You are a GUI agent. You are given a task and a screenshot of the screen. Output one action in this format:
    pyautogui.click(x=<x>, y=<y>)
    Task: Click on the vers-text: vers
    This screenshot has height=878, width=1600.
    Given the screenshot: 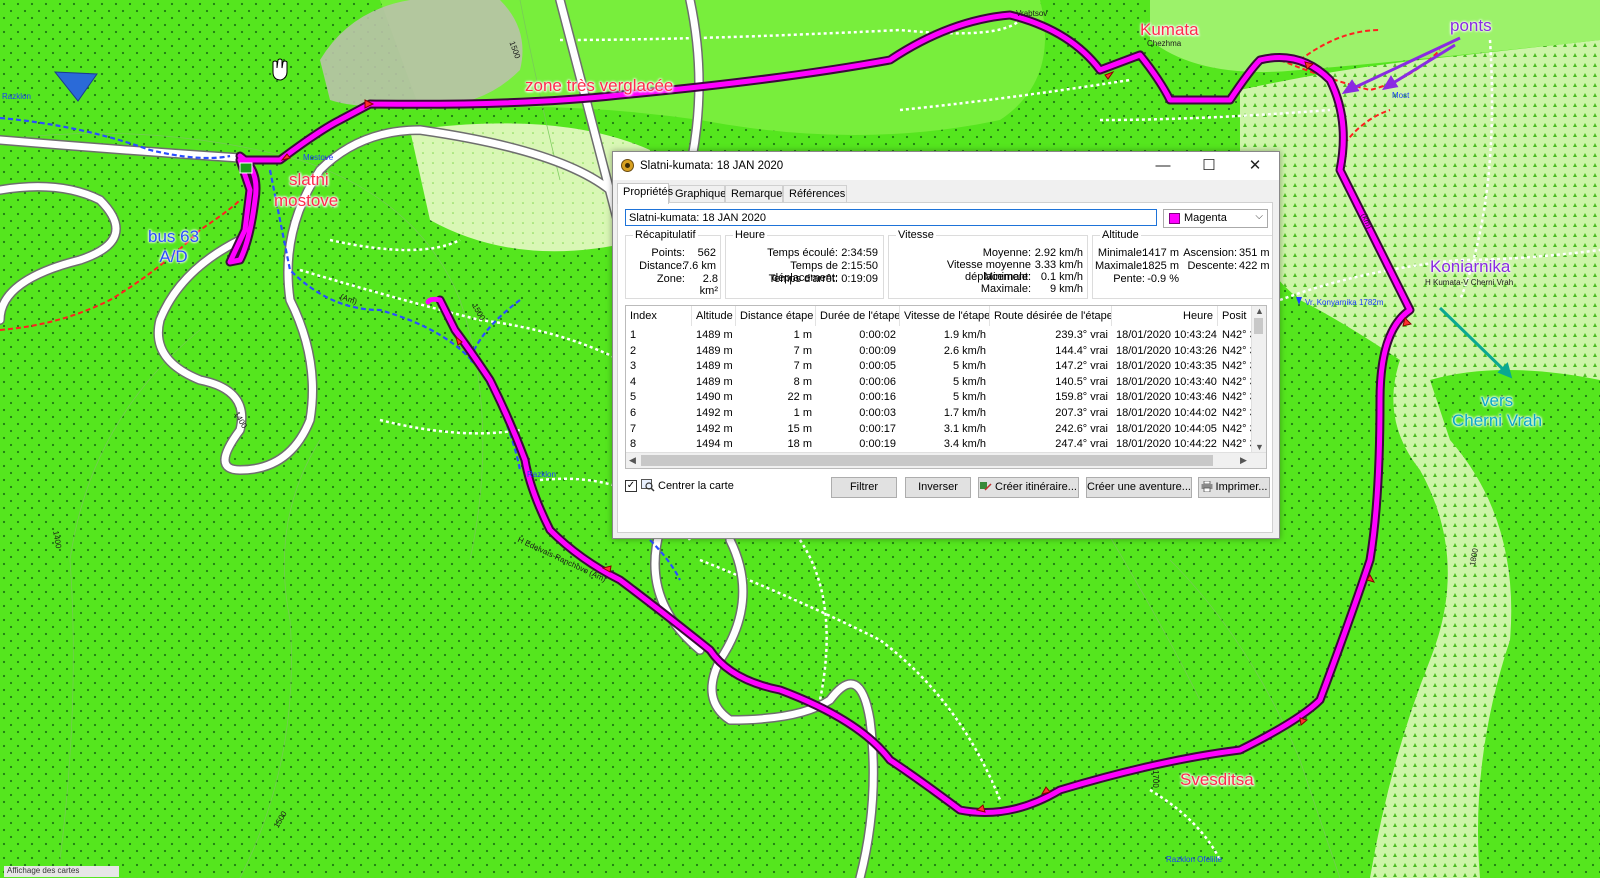 What is the action you would take?
    pyautogui.click(x=1497, y=400)
    